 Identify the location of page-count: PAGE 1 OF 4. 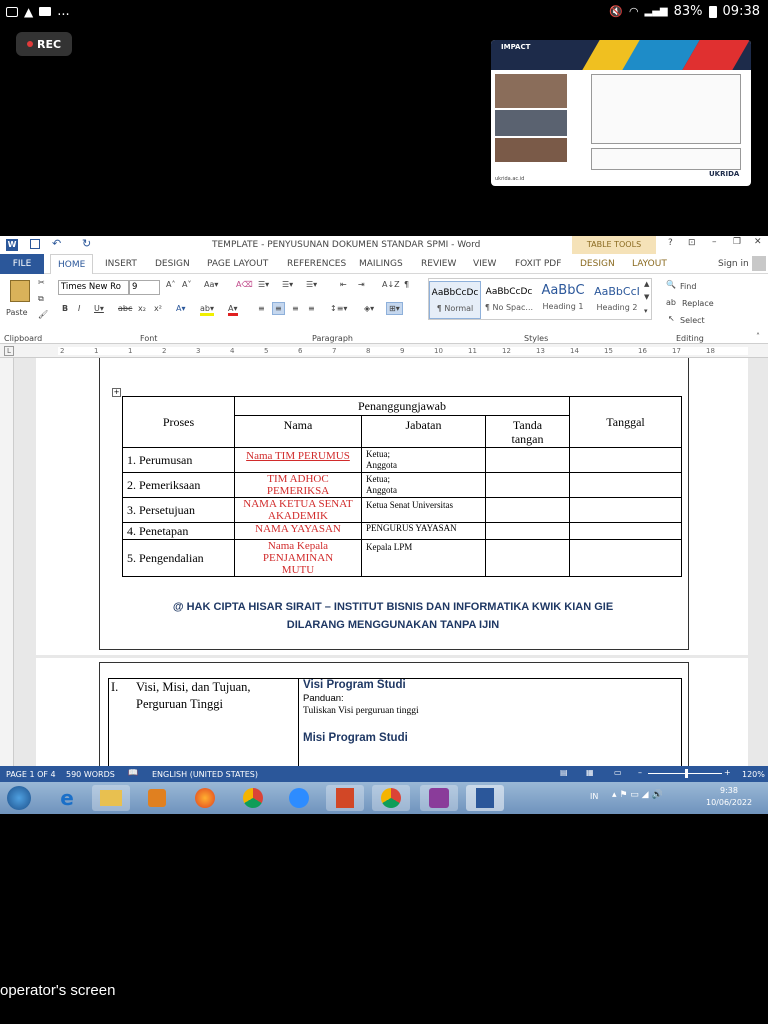
(31, 774).